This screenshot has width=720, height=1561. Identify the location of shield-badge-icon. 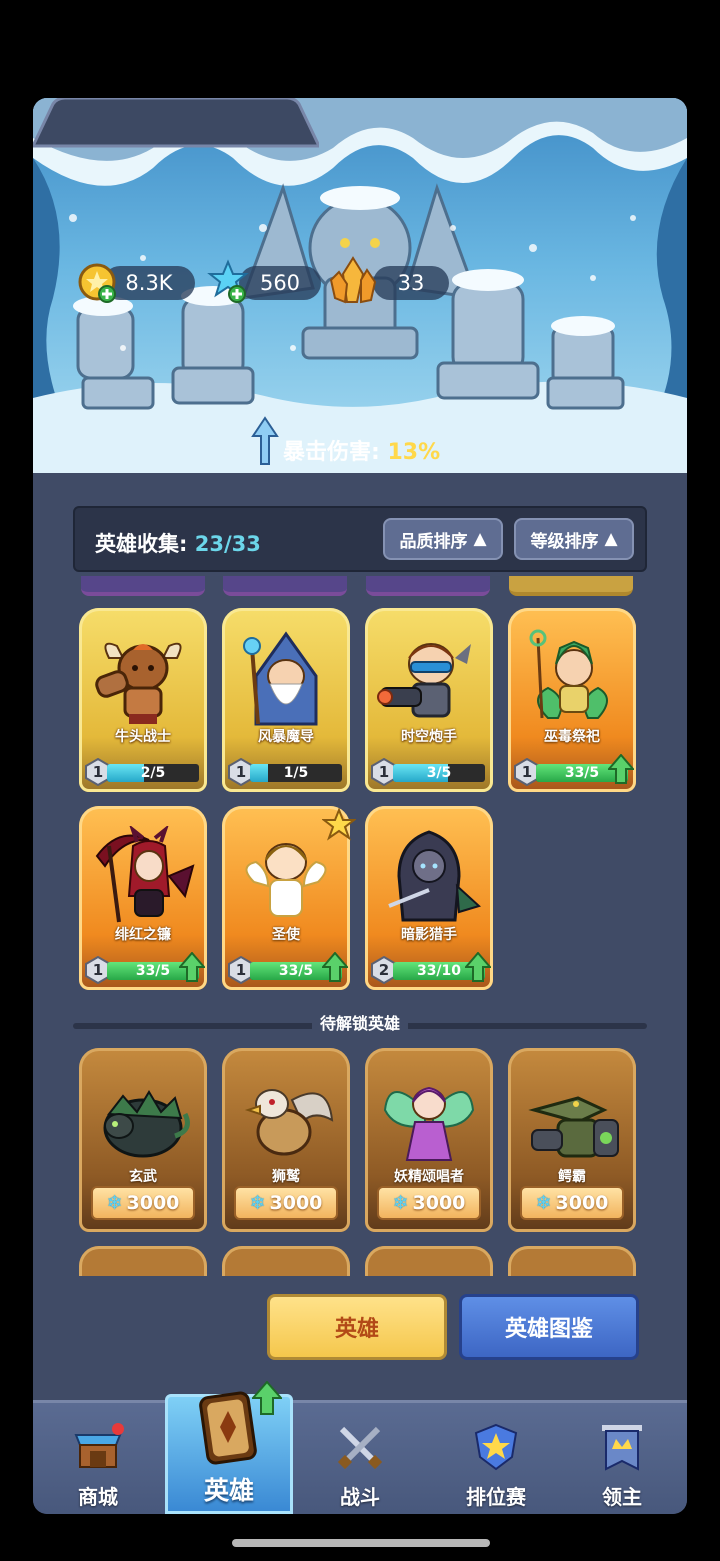
(496, 1447).